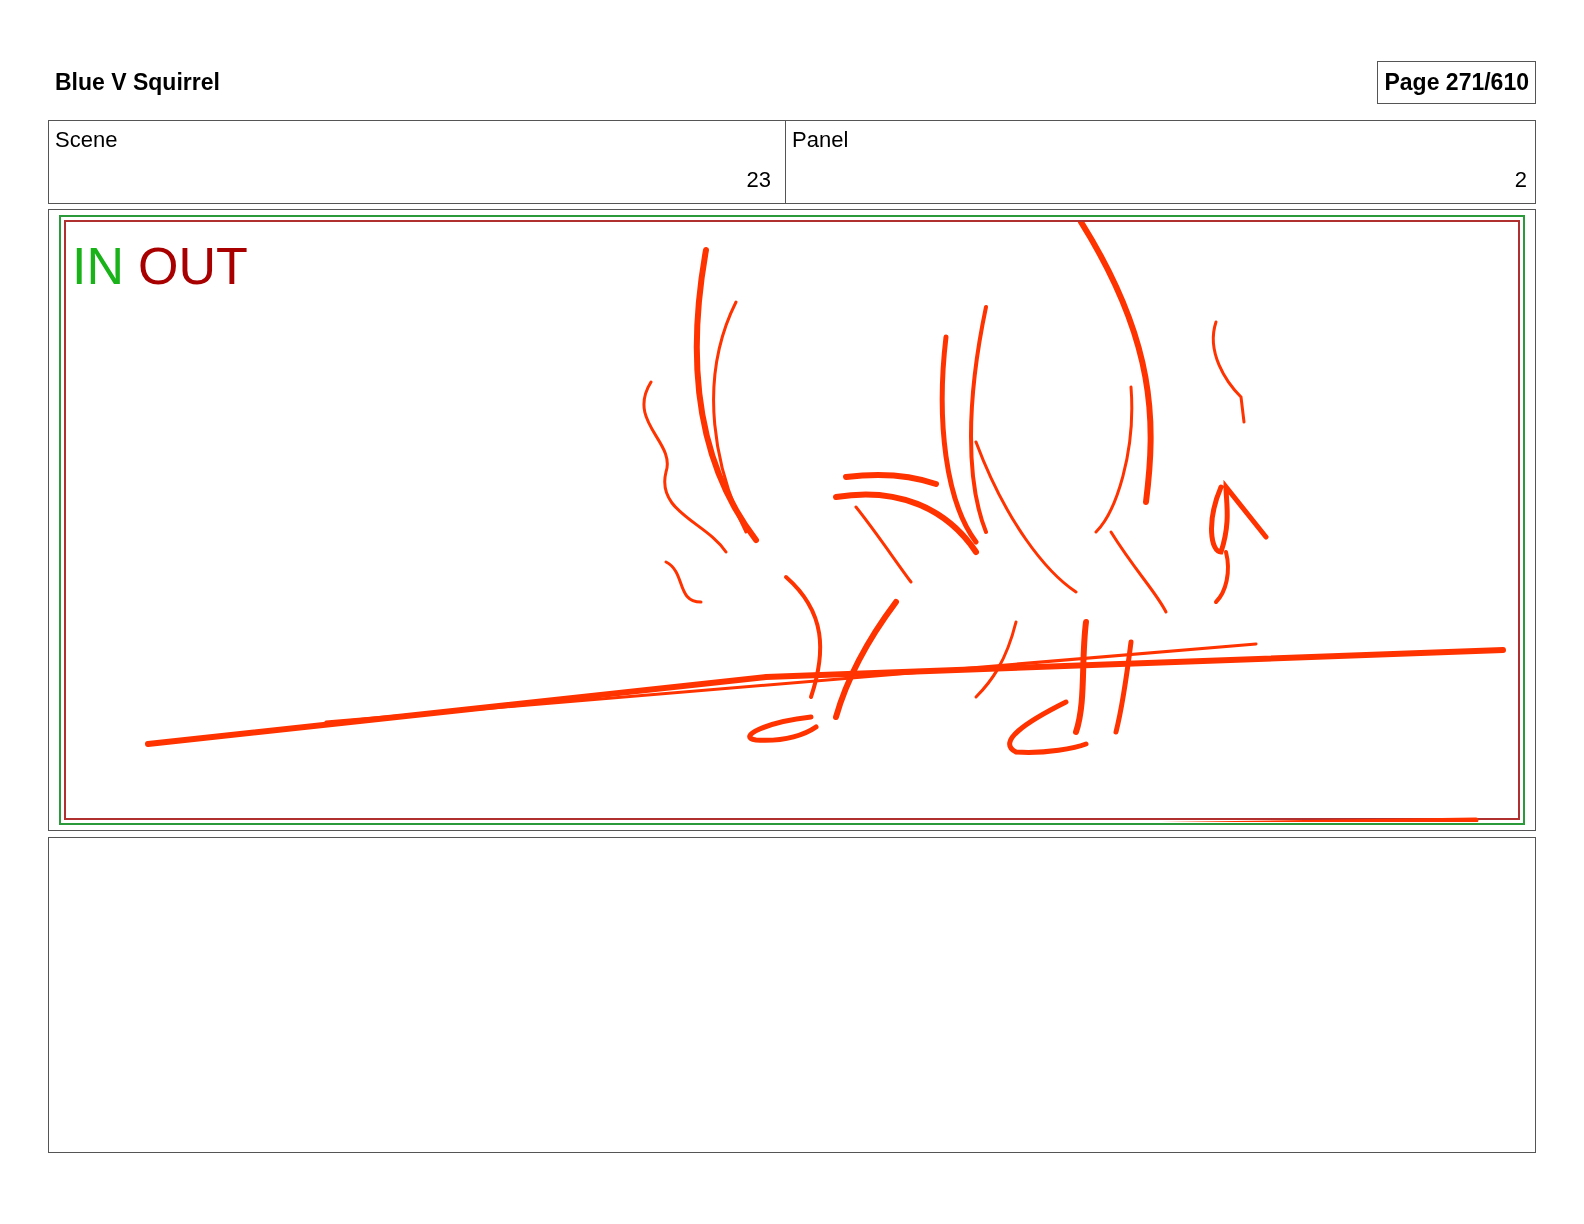 This screenshot has height=1224, width=1584. What do you see at coordinates (1520, 180) in the screenshot?
I see `field-value: 2` at bounding box center [1520, 180].